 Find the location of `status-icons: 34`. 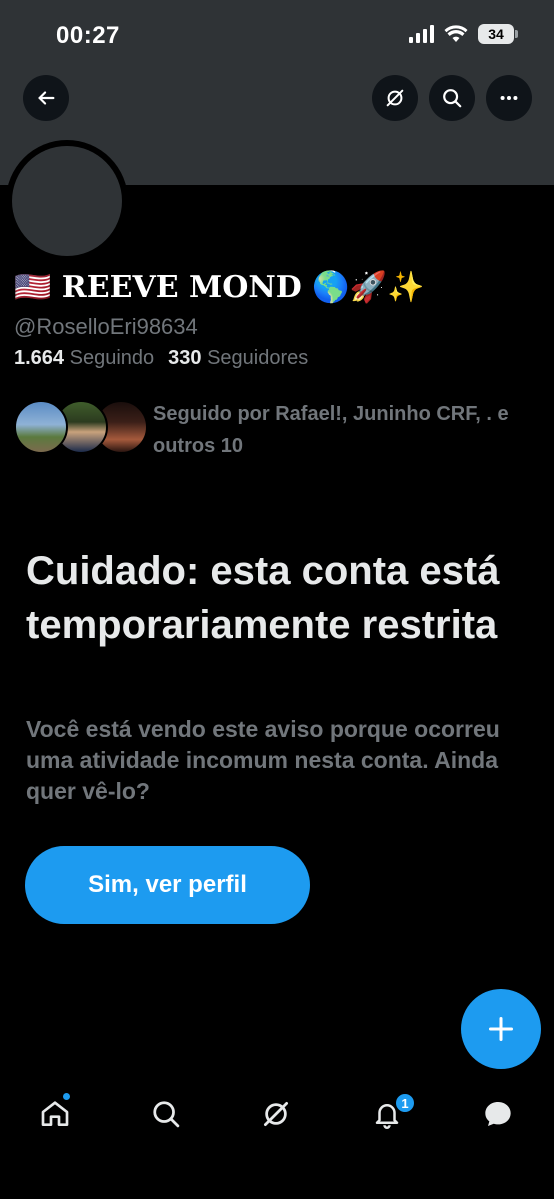

status-icons: 34 is located at coordinates (463, 34).